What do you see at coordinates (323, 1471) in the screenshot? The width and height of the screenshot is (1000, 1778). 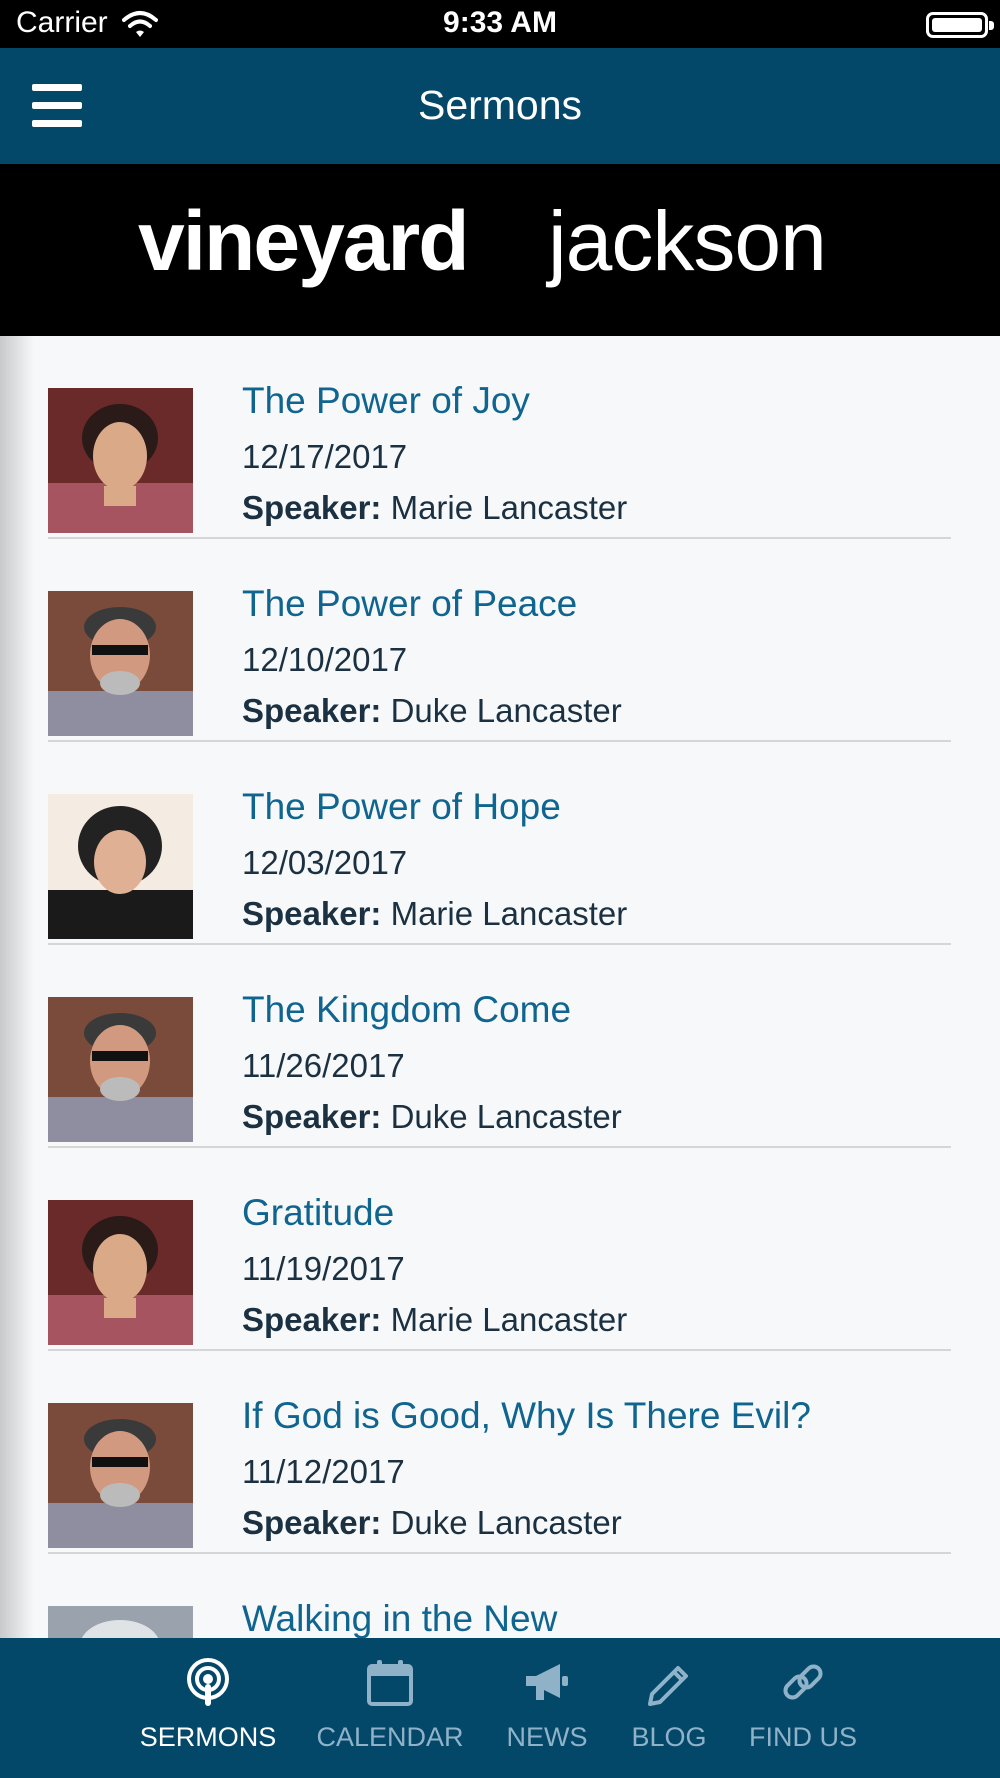 I see `sermon-date: 11/12/2017` at bounding box center [323, 1471].